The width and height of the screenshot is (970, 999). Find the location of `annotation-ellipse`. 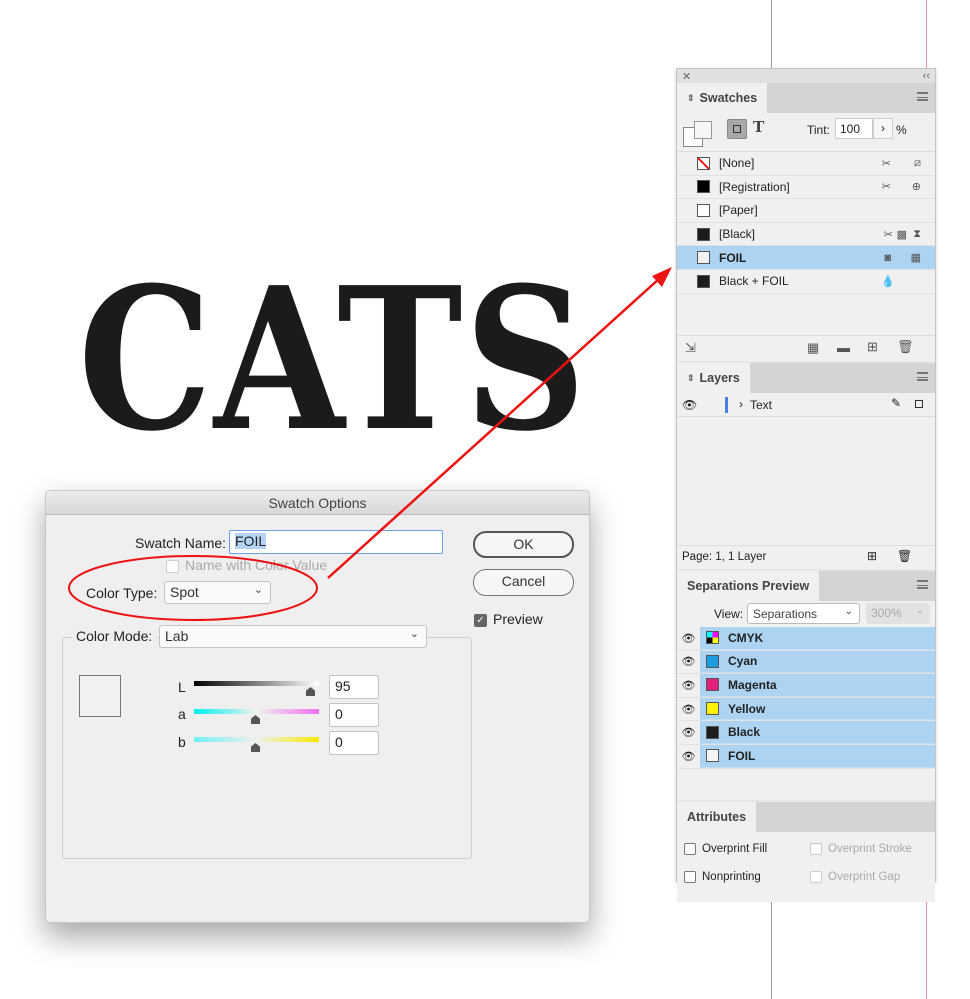

annotation-ellipse is located at coordinates (193, 588).